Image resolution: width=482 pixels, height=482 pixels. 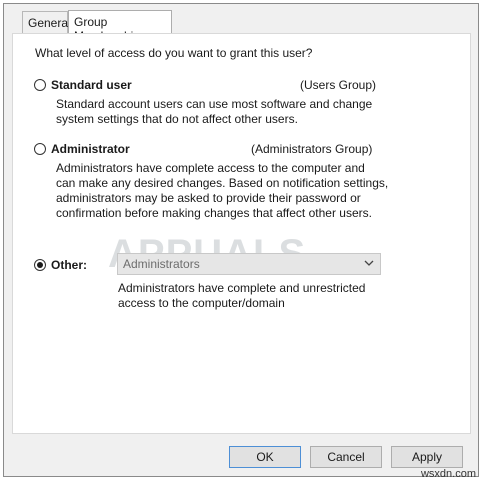 I want to click on site-watermark: wsxdn.com, so click(x=448, y=474).